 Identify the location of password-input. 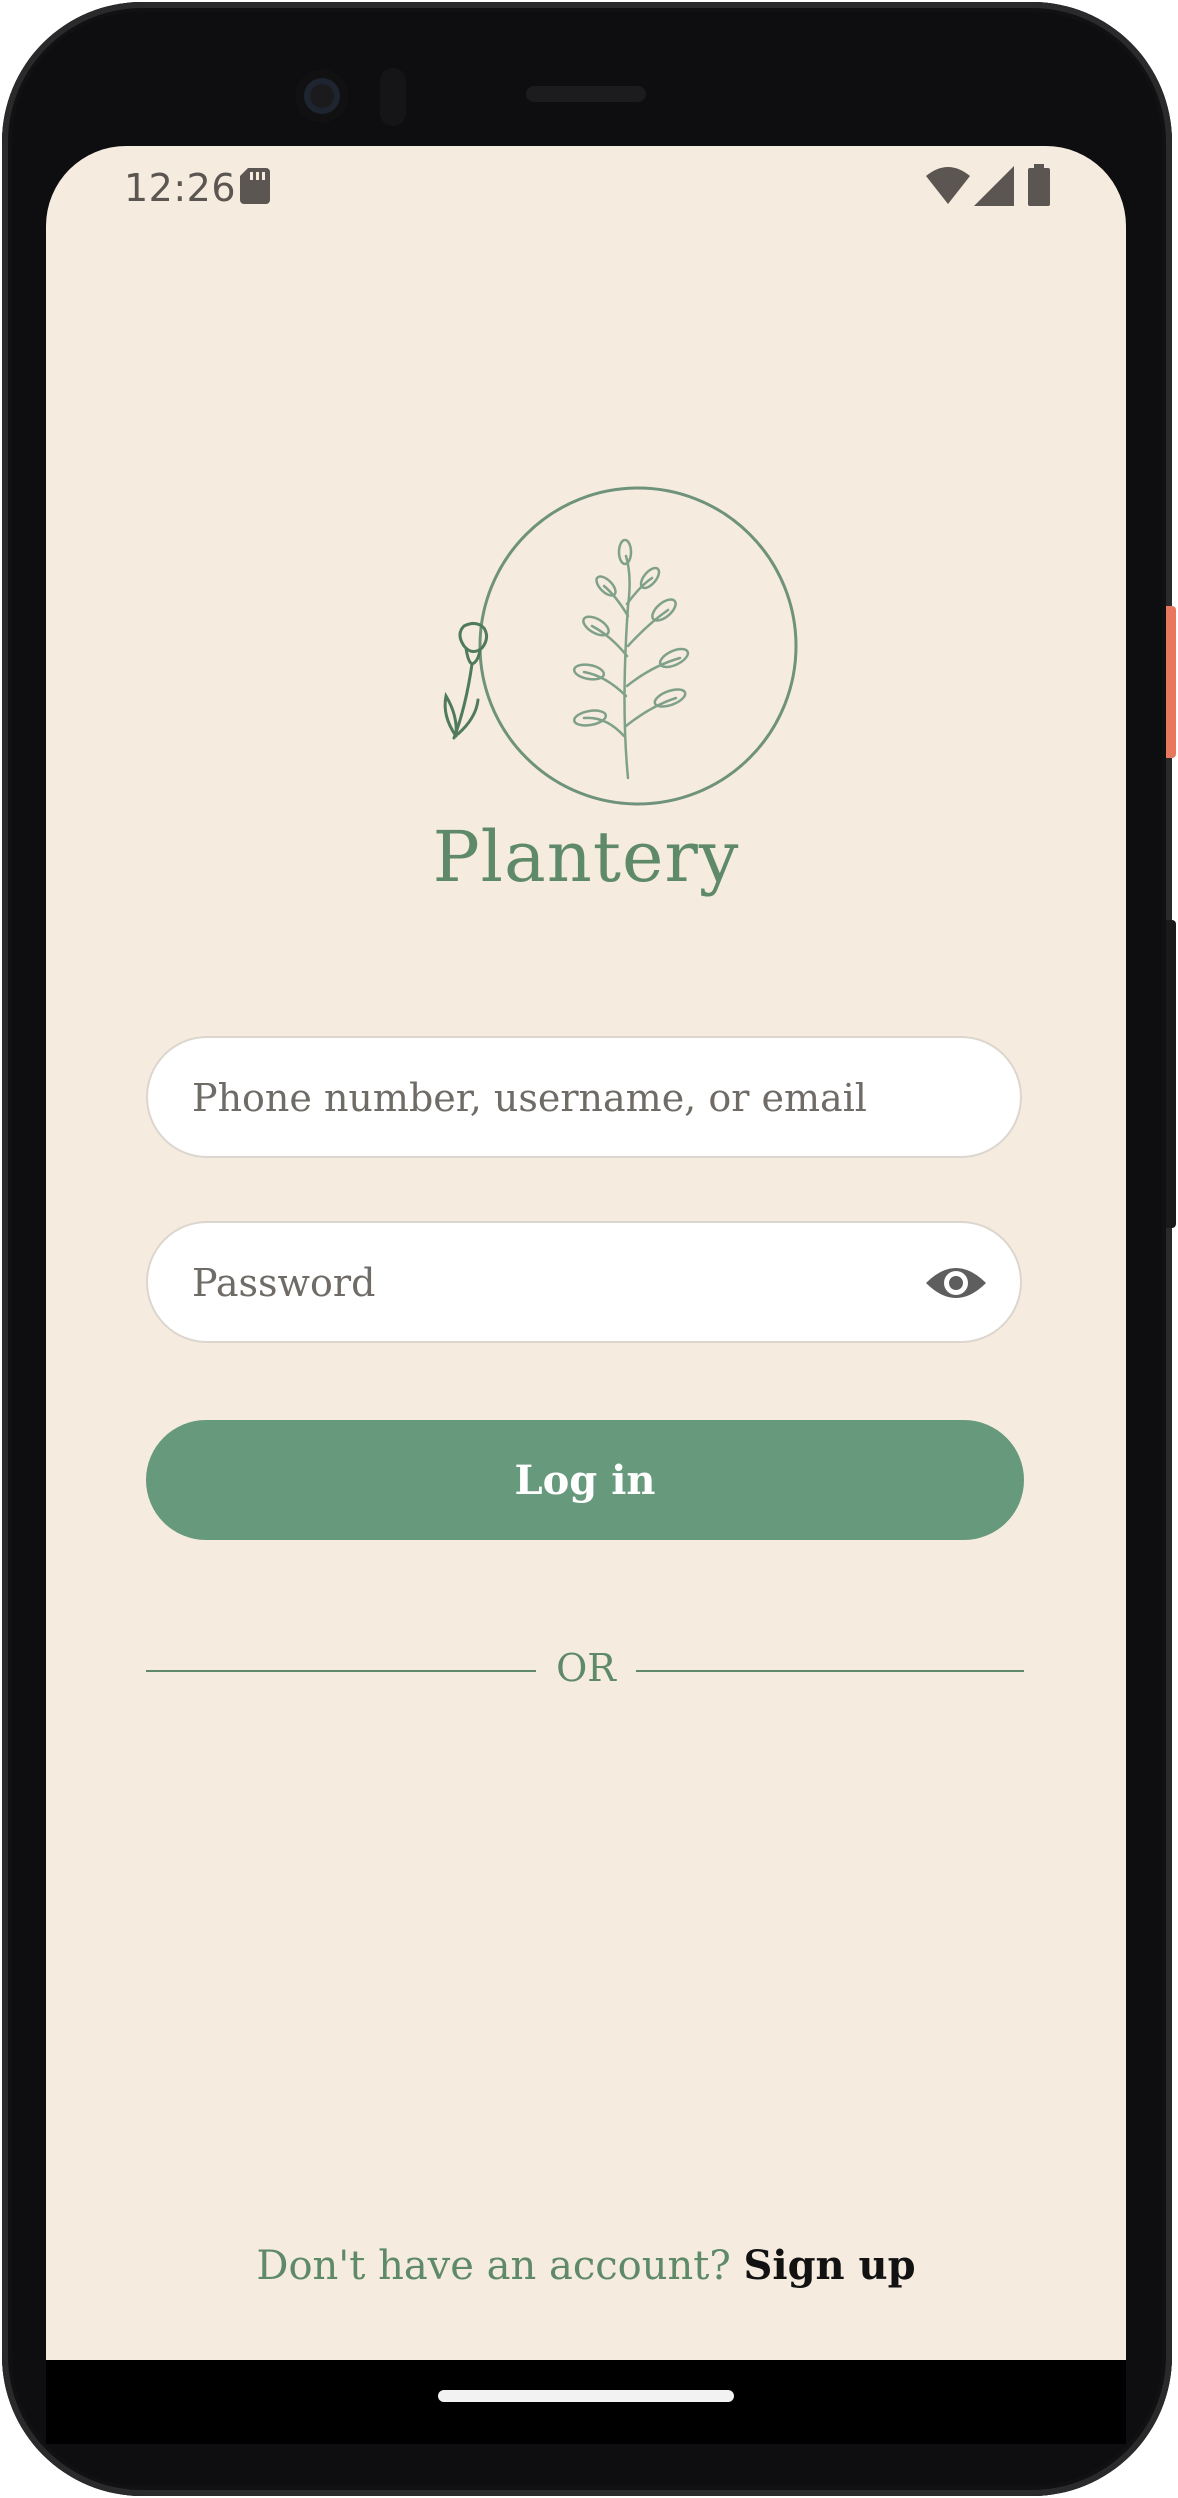
(572, 1283).